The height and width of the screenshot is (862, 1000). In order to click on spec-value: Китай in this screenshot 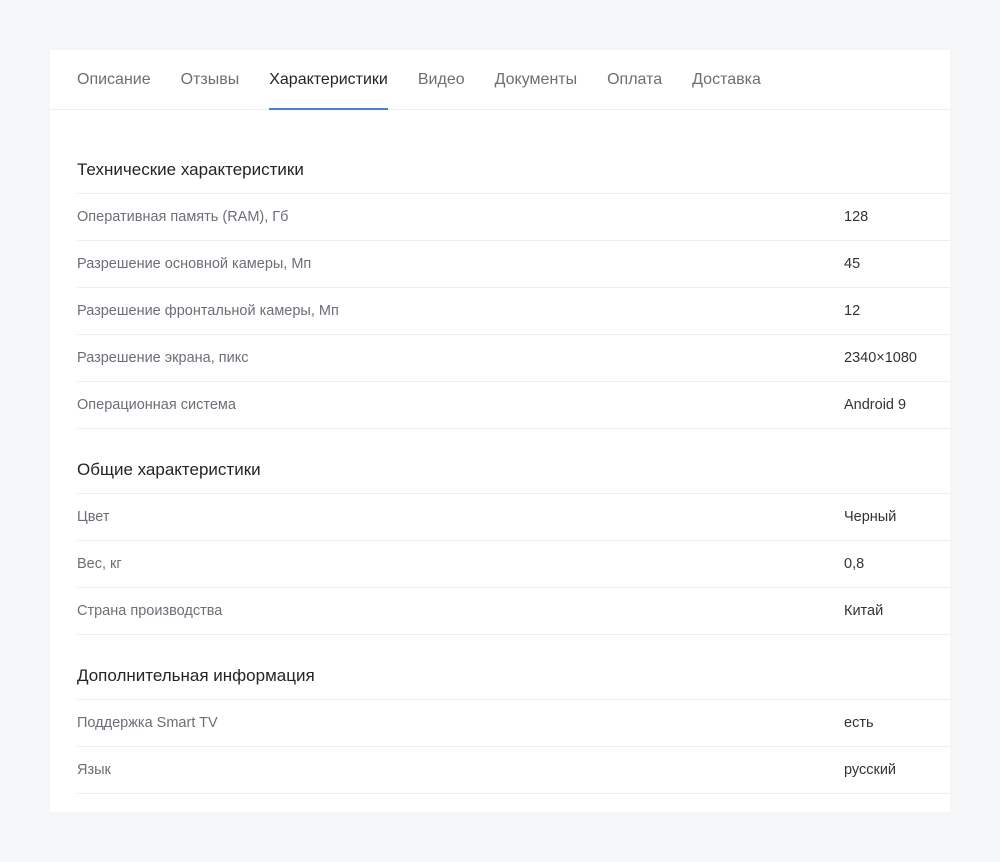, I will do `click(864, 611)`.